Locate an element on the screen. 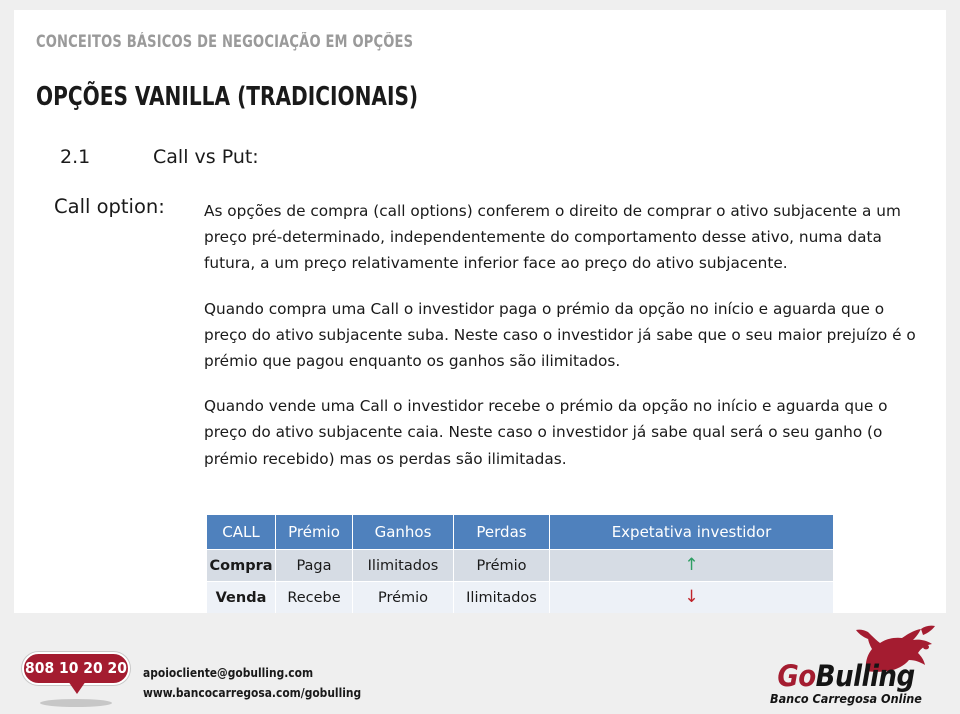 The height and width of the screenshot is (714, 960). cell-compra-expetativa: ↑ is located at coordinates (691, 565).